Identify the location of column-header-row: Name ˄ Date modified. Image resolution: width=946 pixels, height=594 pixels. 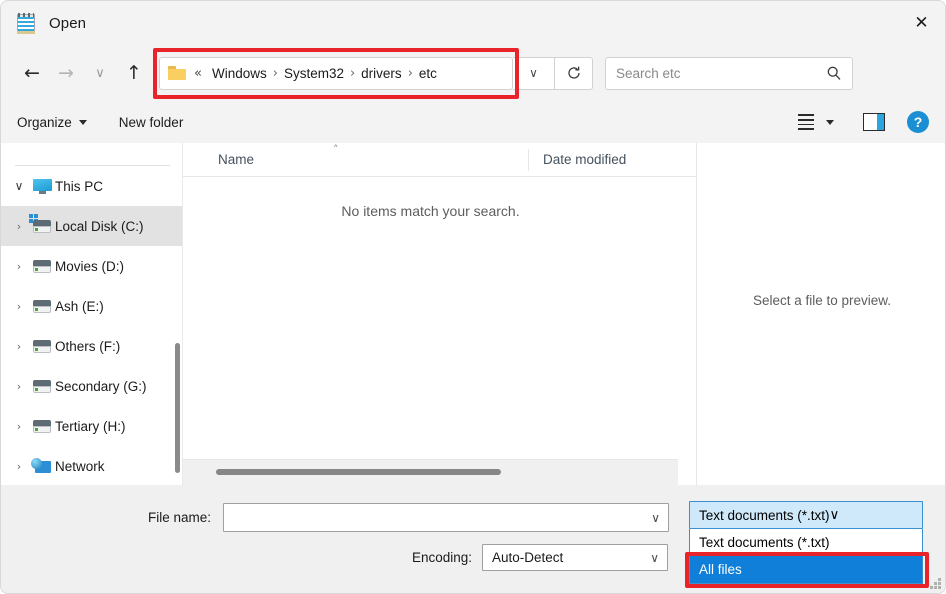
(439, 160).